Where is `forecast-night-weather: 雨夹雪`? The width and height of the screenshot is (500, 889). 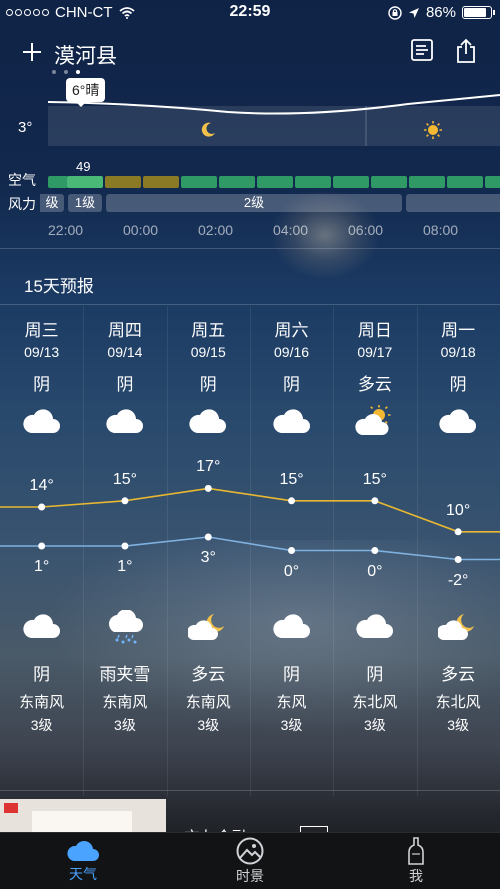
forecast-night-weather: 雨夹雪 is located at coordinates (125, 674).